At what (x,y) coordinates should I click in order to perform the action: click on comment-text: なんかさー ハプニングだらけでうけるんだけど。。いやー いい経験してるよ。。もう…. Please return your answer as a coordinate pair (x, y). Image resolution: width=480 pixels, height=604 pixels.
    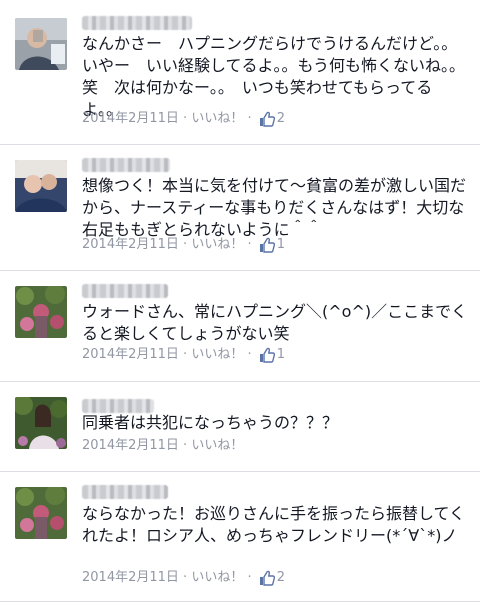
    Looking at the image, I should click on (274, 76).